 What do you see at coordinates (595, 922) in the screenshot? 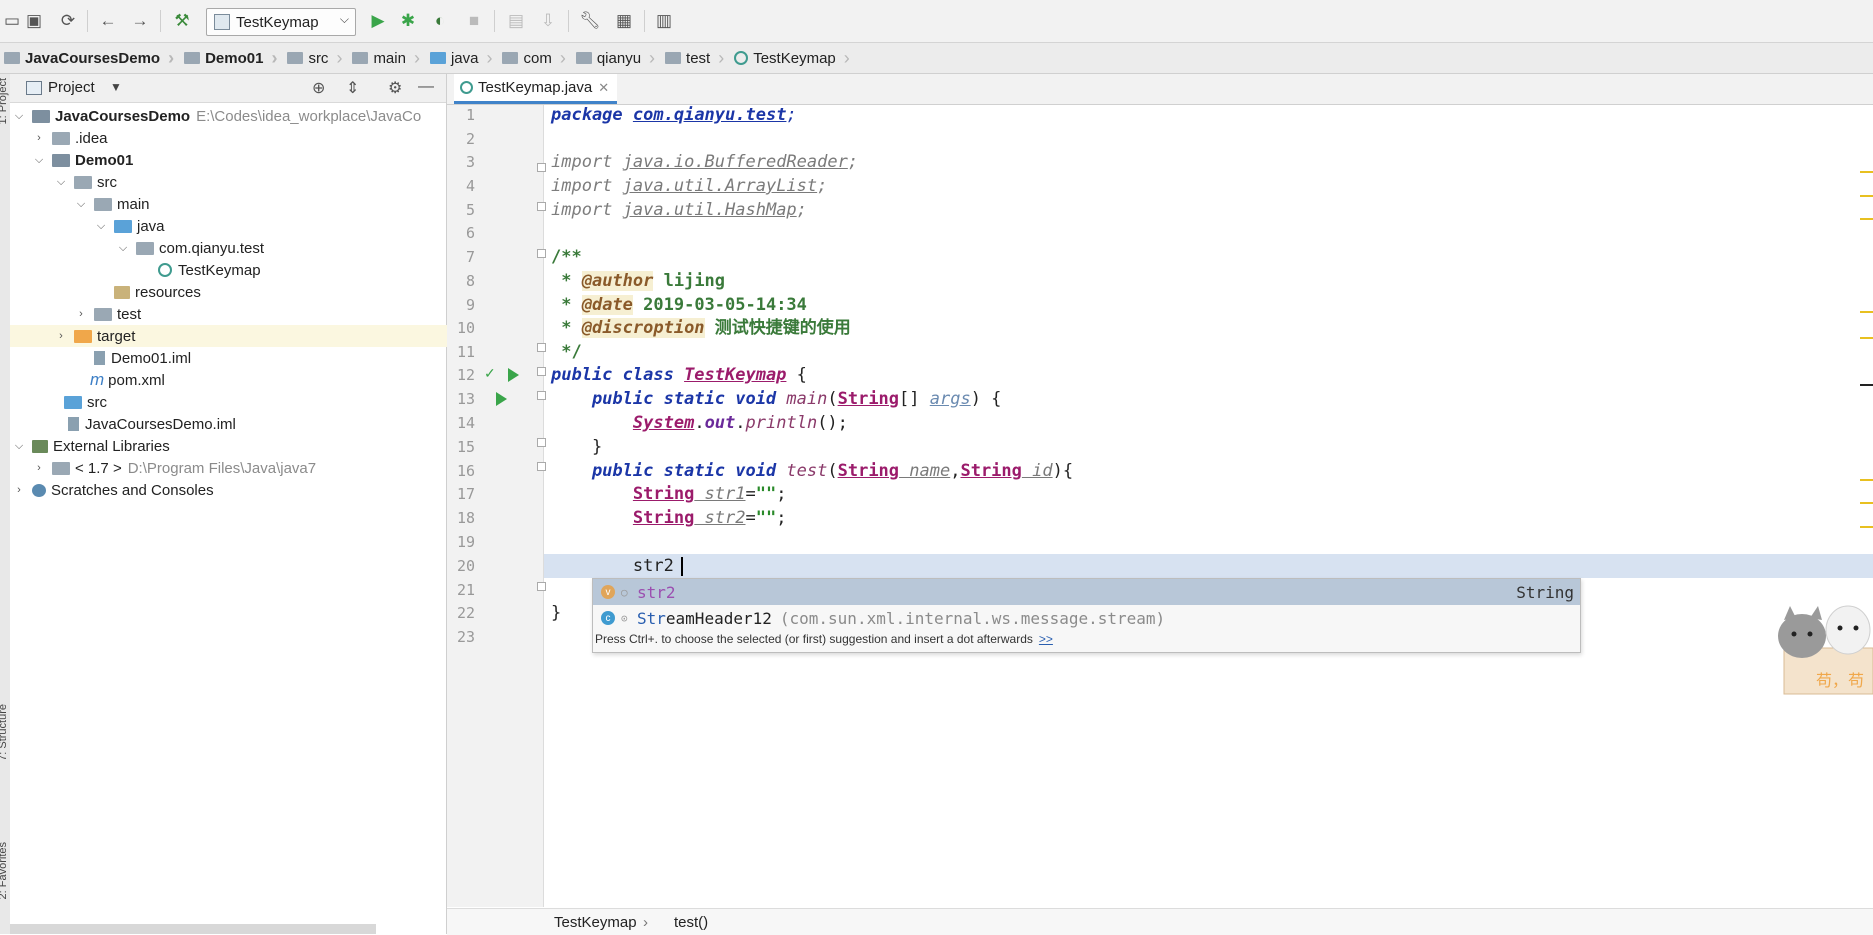
I see `bottom-crumb-class: TestKeymap` at bounding box center [595, 922].